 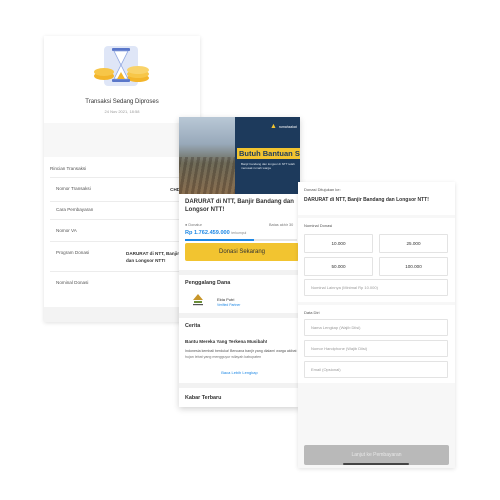 What do you see at coordinates (220, 240) in the screenshot?
I see `donation-progress-fill` at bounding box center [220, 240].